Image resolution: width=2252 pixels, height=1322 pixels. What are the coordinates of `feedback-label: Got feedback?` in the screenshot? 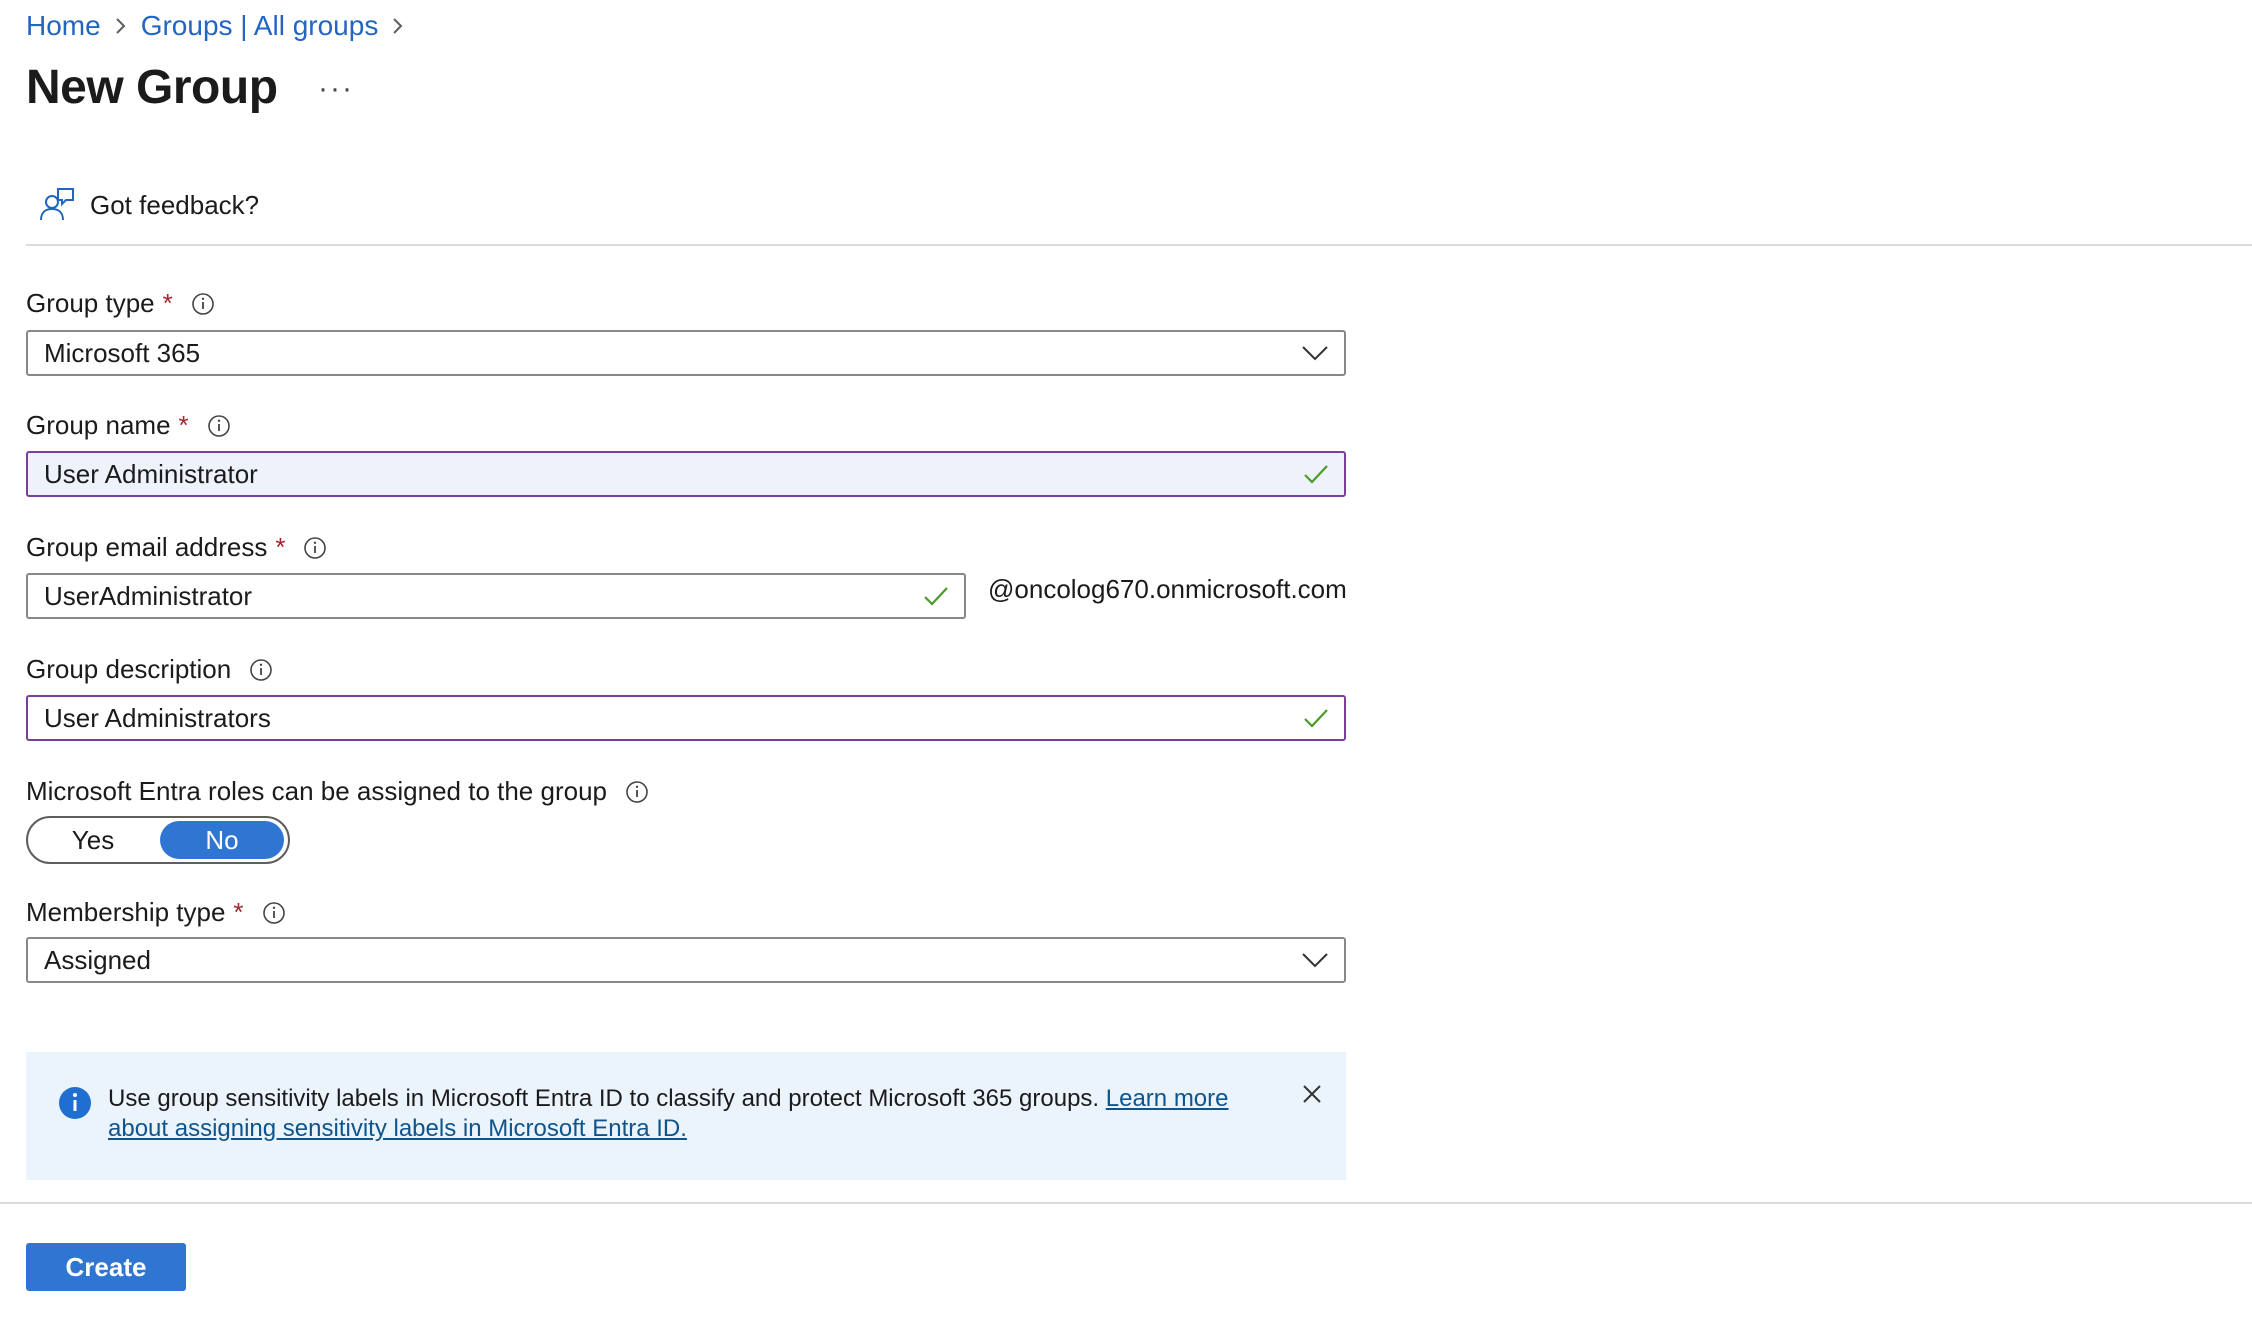 It's located at (175, 204).